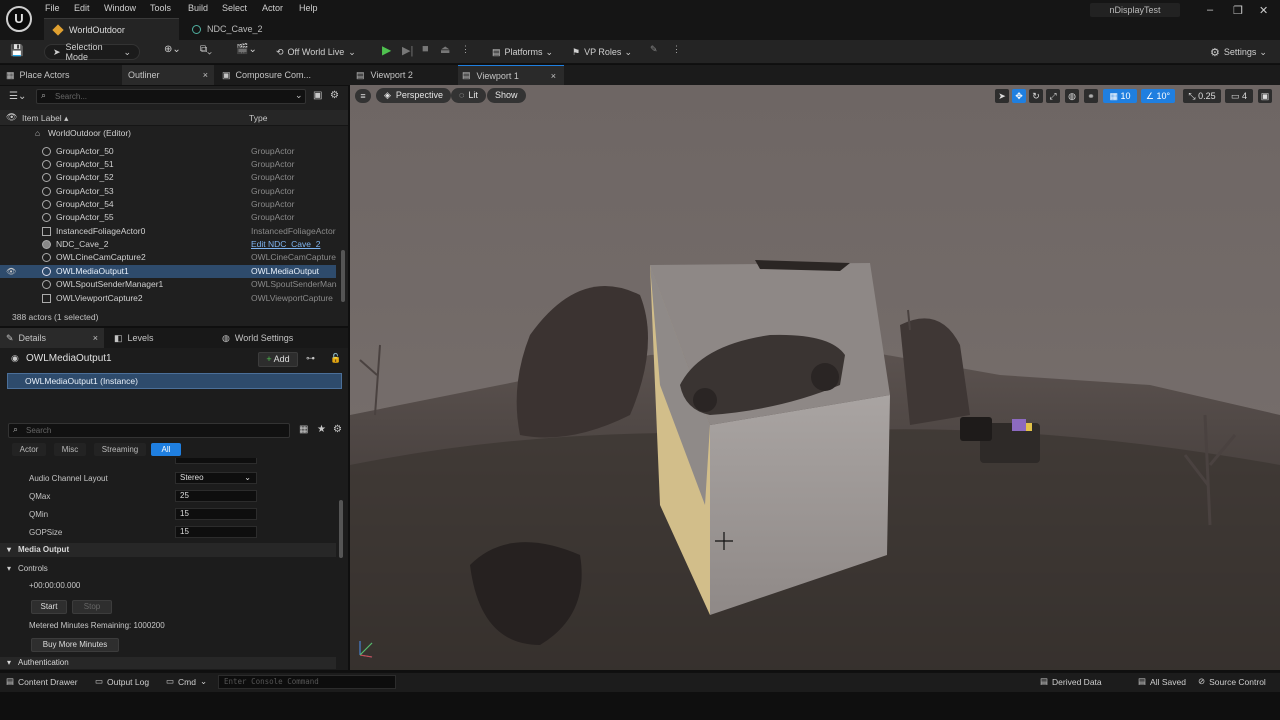 The image size is (1280, 720). Describe the element at coordinates (1210, 10) in the screenshot. I see `minimize-icon: –` at that location.